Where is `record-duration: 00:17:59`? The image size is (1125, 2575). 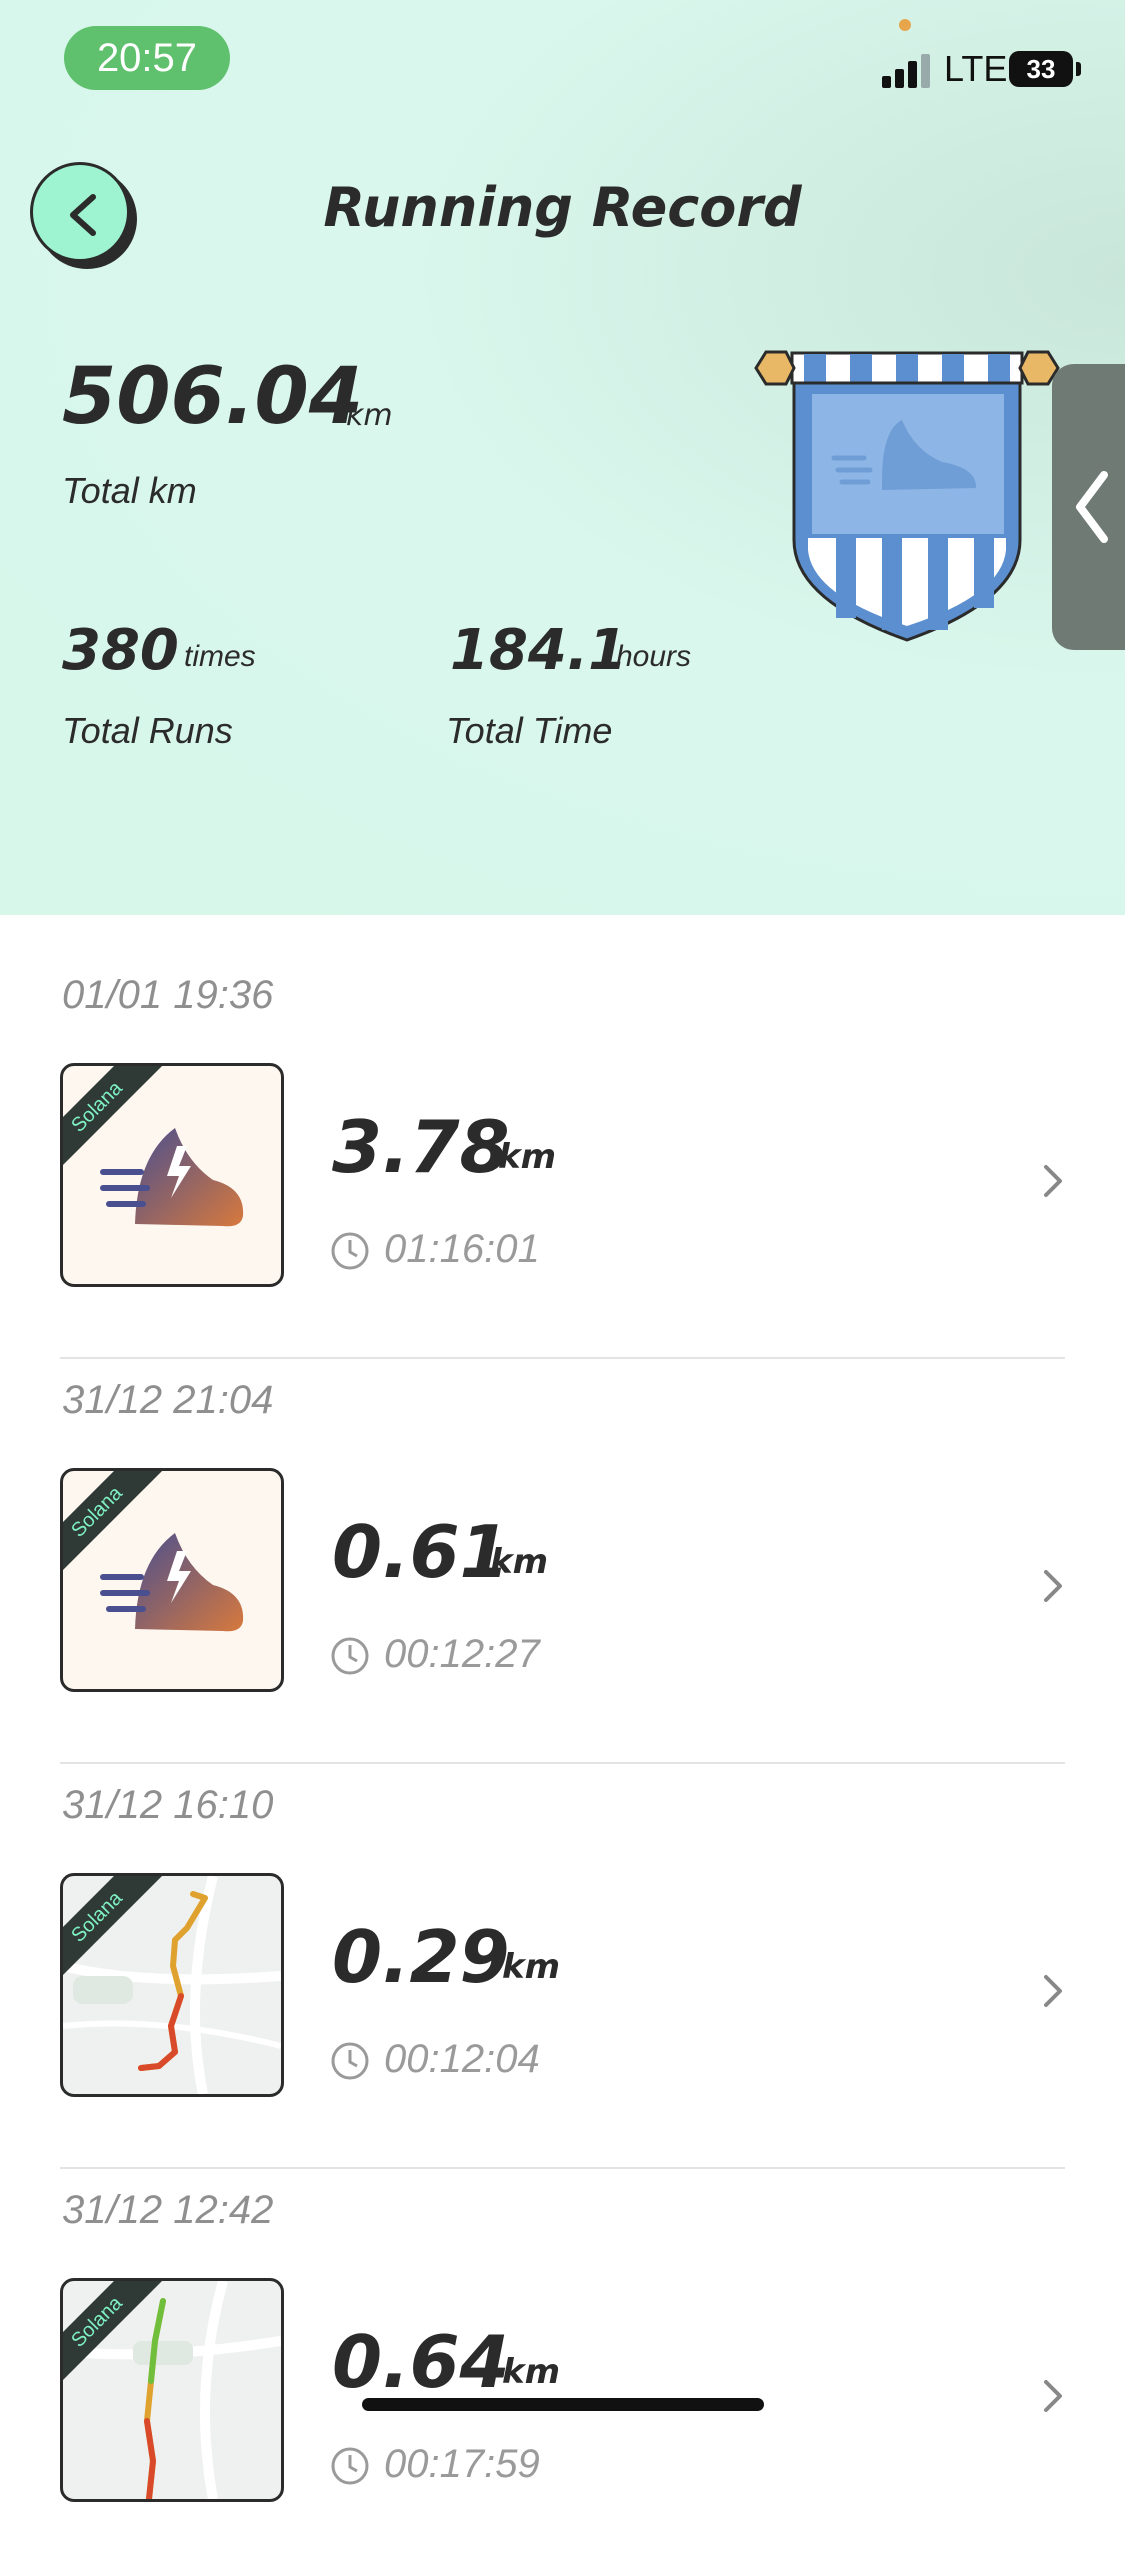 record-duration: 00:17:59 is located at coordinates (462, 2464).